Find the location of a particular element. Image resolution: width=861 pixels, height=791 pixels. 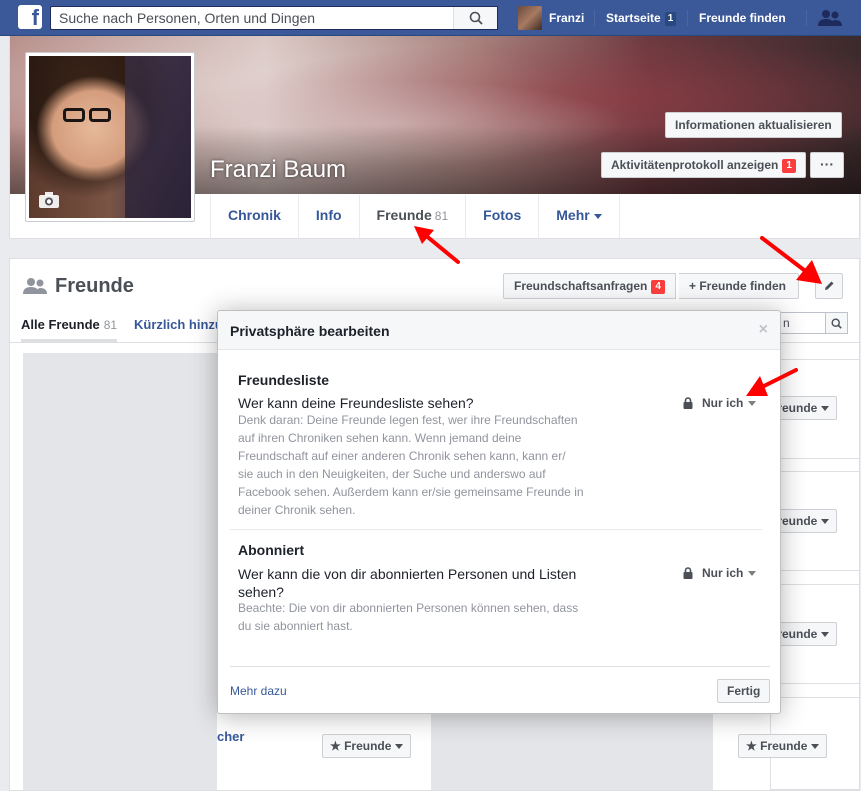

top-navigation-bar: f Franzi Startseite1 Freunde finden is located at coordinates (430, 18).